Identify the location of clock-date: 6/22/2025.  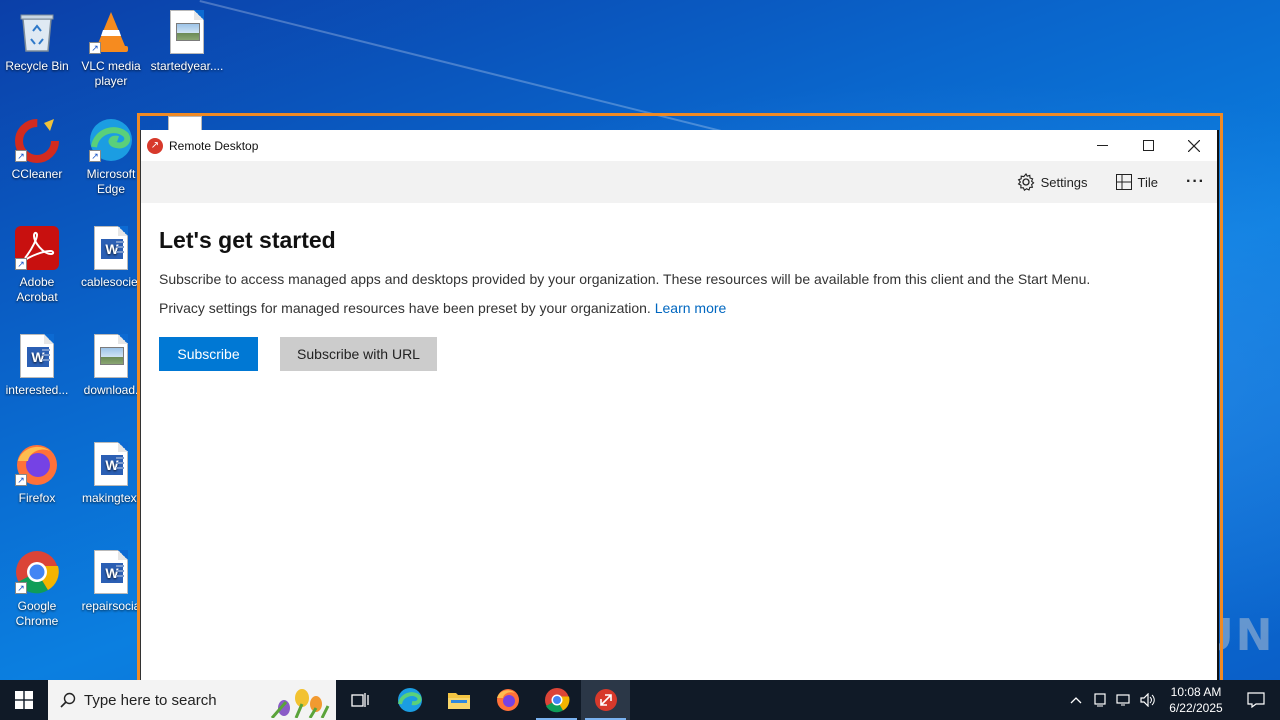
(1196, 708).